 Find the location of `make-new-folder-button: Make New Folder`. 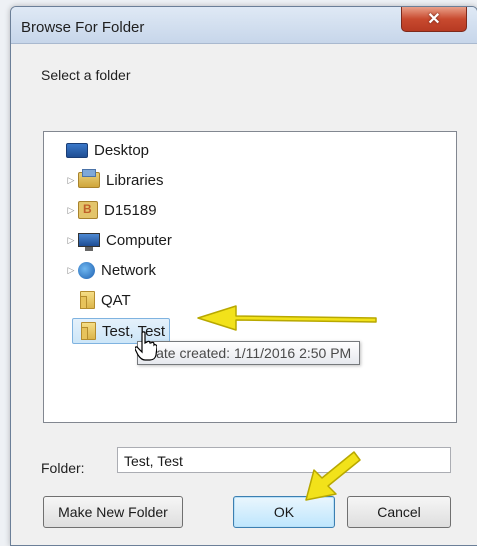

make-new-folder-button: Make New Folder is located at coordinates (113, 512).